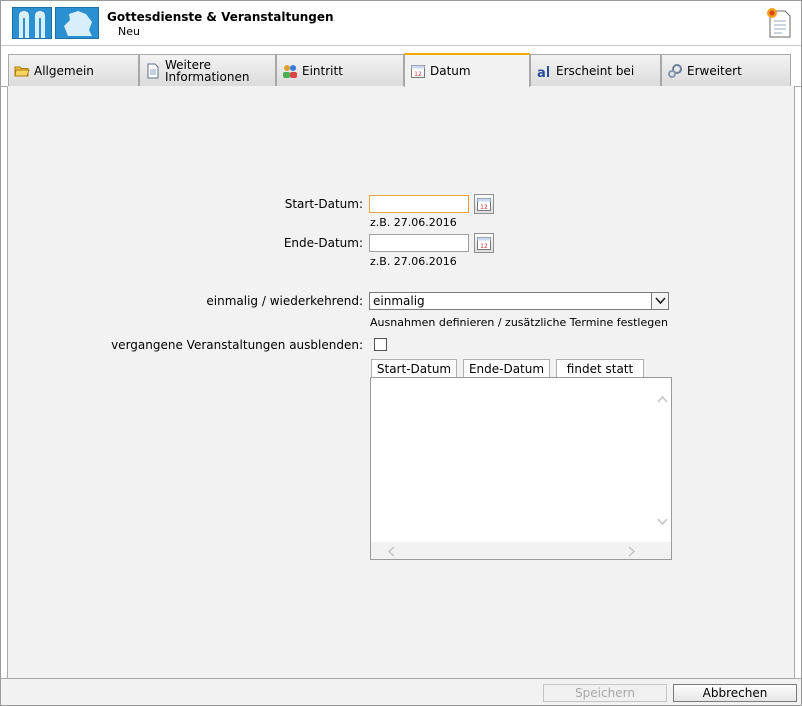  I want to click on column-header-findet-statt: findet statt, so click(600, 368).